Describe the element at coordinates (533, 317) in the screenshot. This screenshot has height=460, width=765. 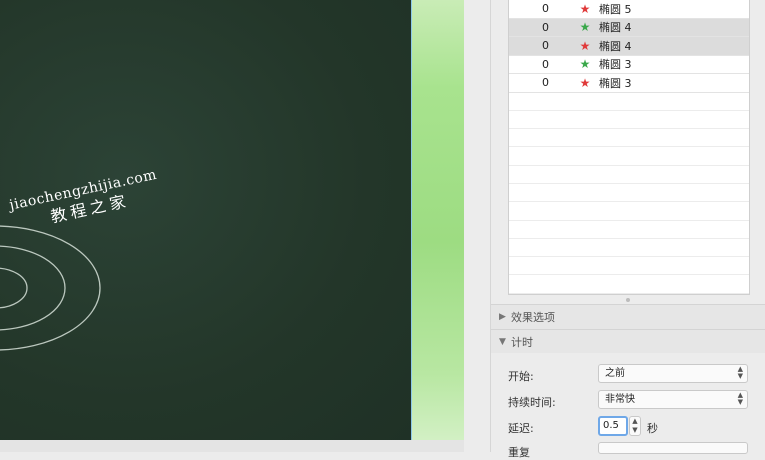
I see `effect-options-label: 效果选项` at that location.